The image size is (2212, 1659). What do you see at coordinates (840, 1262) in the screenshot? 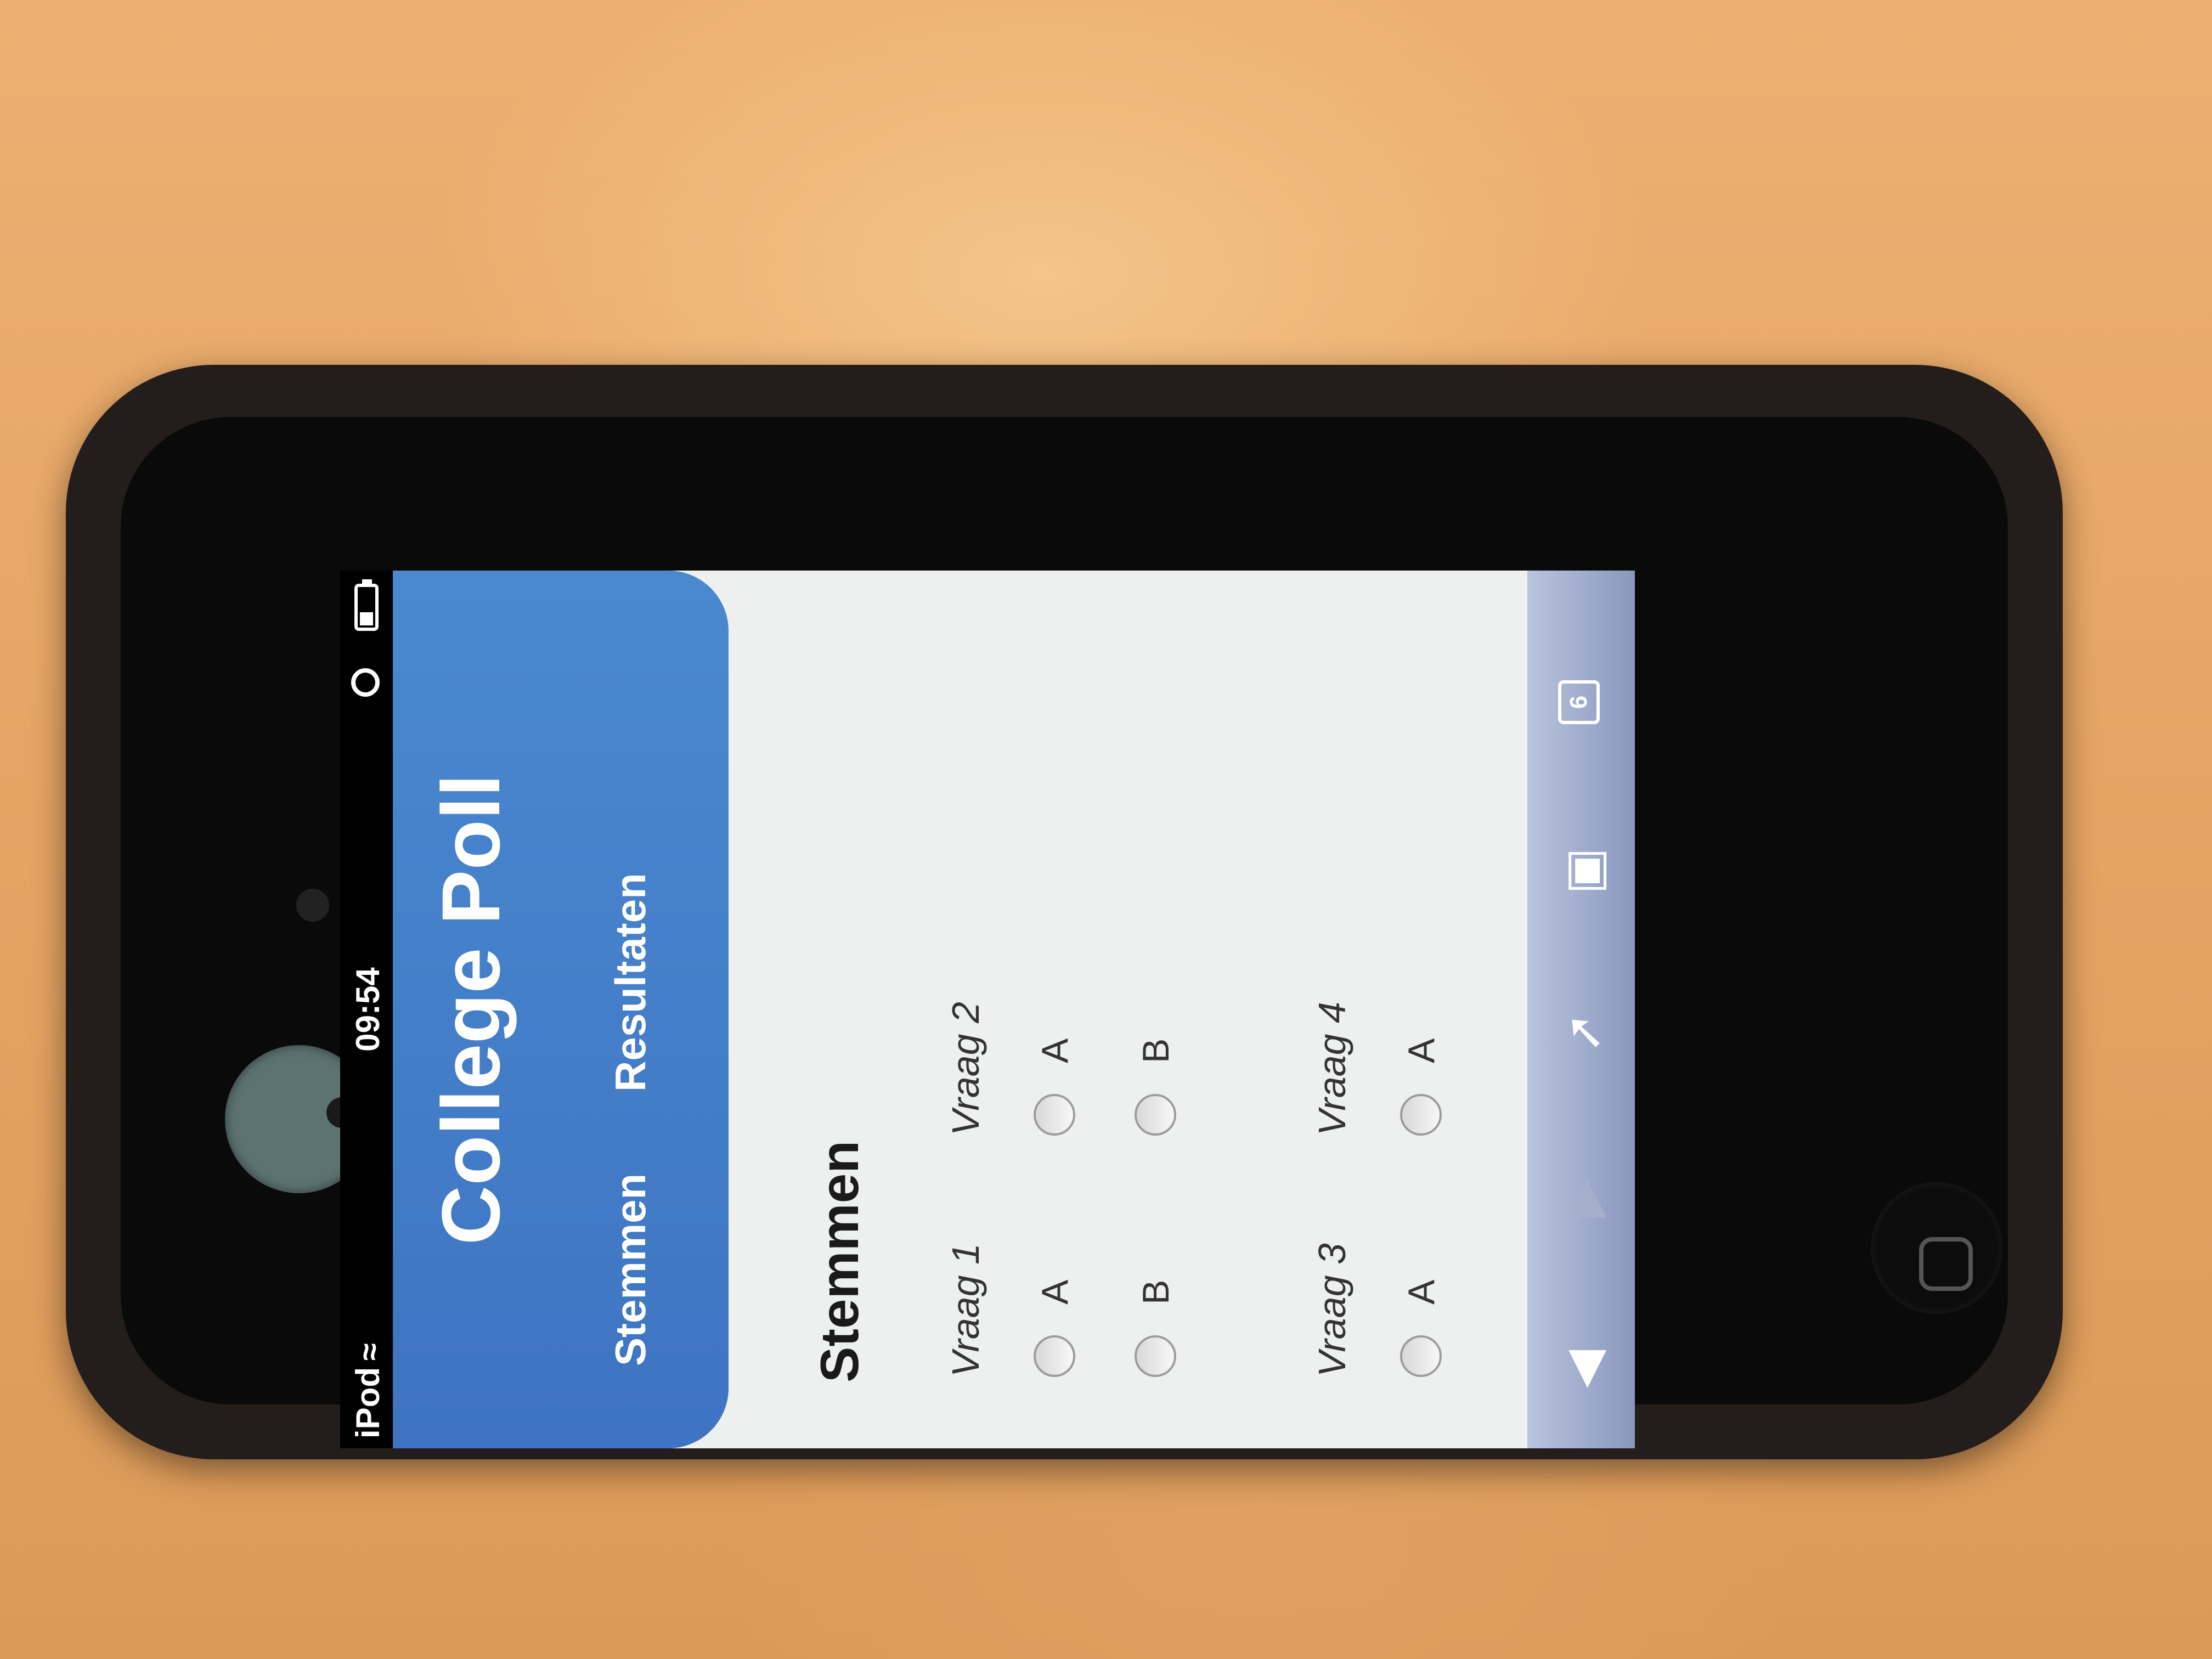
I see `section-title: Stemmen` at bounding box center [840, 1262].